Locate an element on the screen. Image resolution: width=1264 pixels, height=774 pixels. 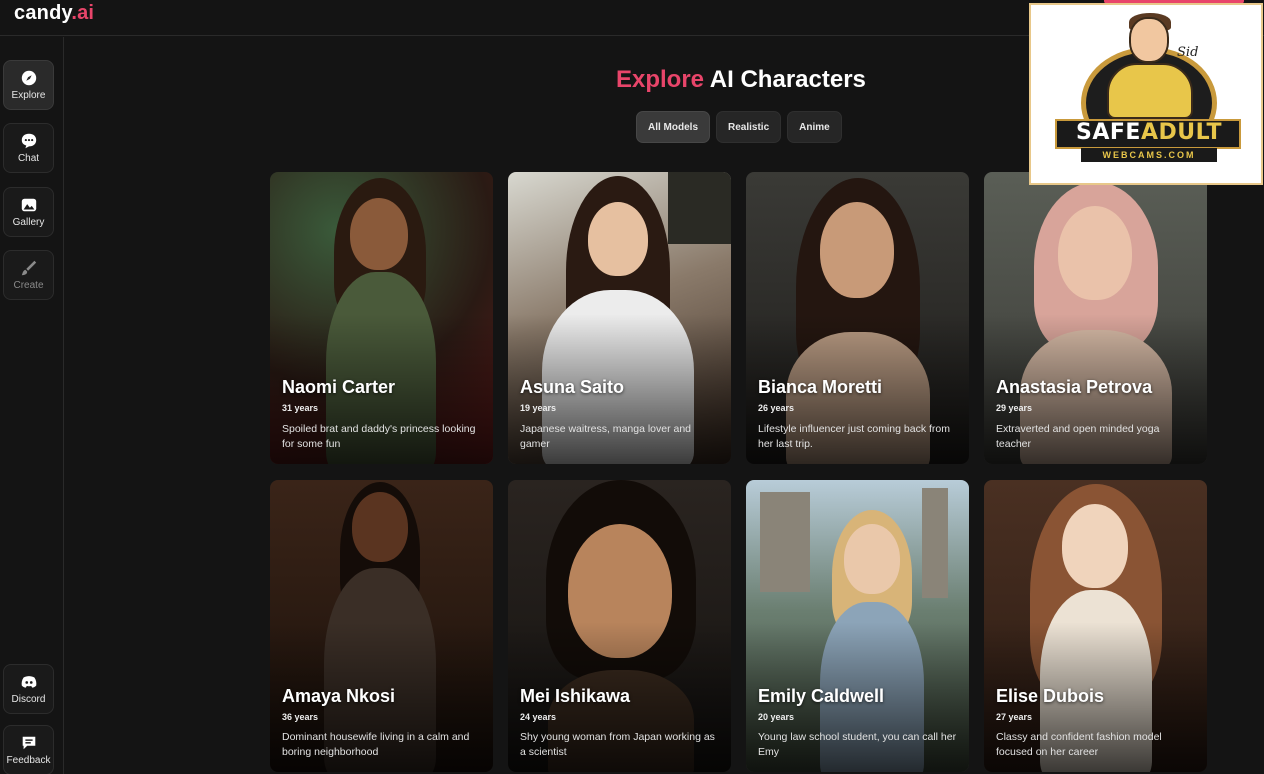
model-filter-tabs: All Models Realistic Anime is located at coordinates (739, 127).